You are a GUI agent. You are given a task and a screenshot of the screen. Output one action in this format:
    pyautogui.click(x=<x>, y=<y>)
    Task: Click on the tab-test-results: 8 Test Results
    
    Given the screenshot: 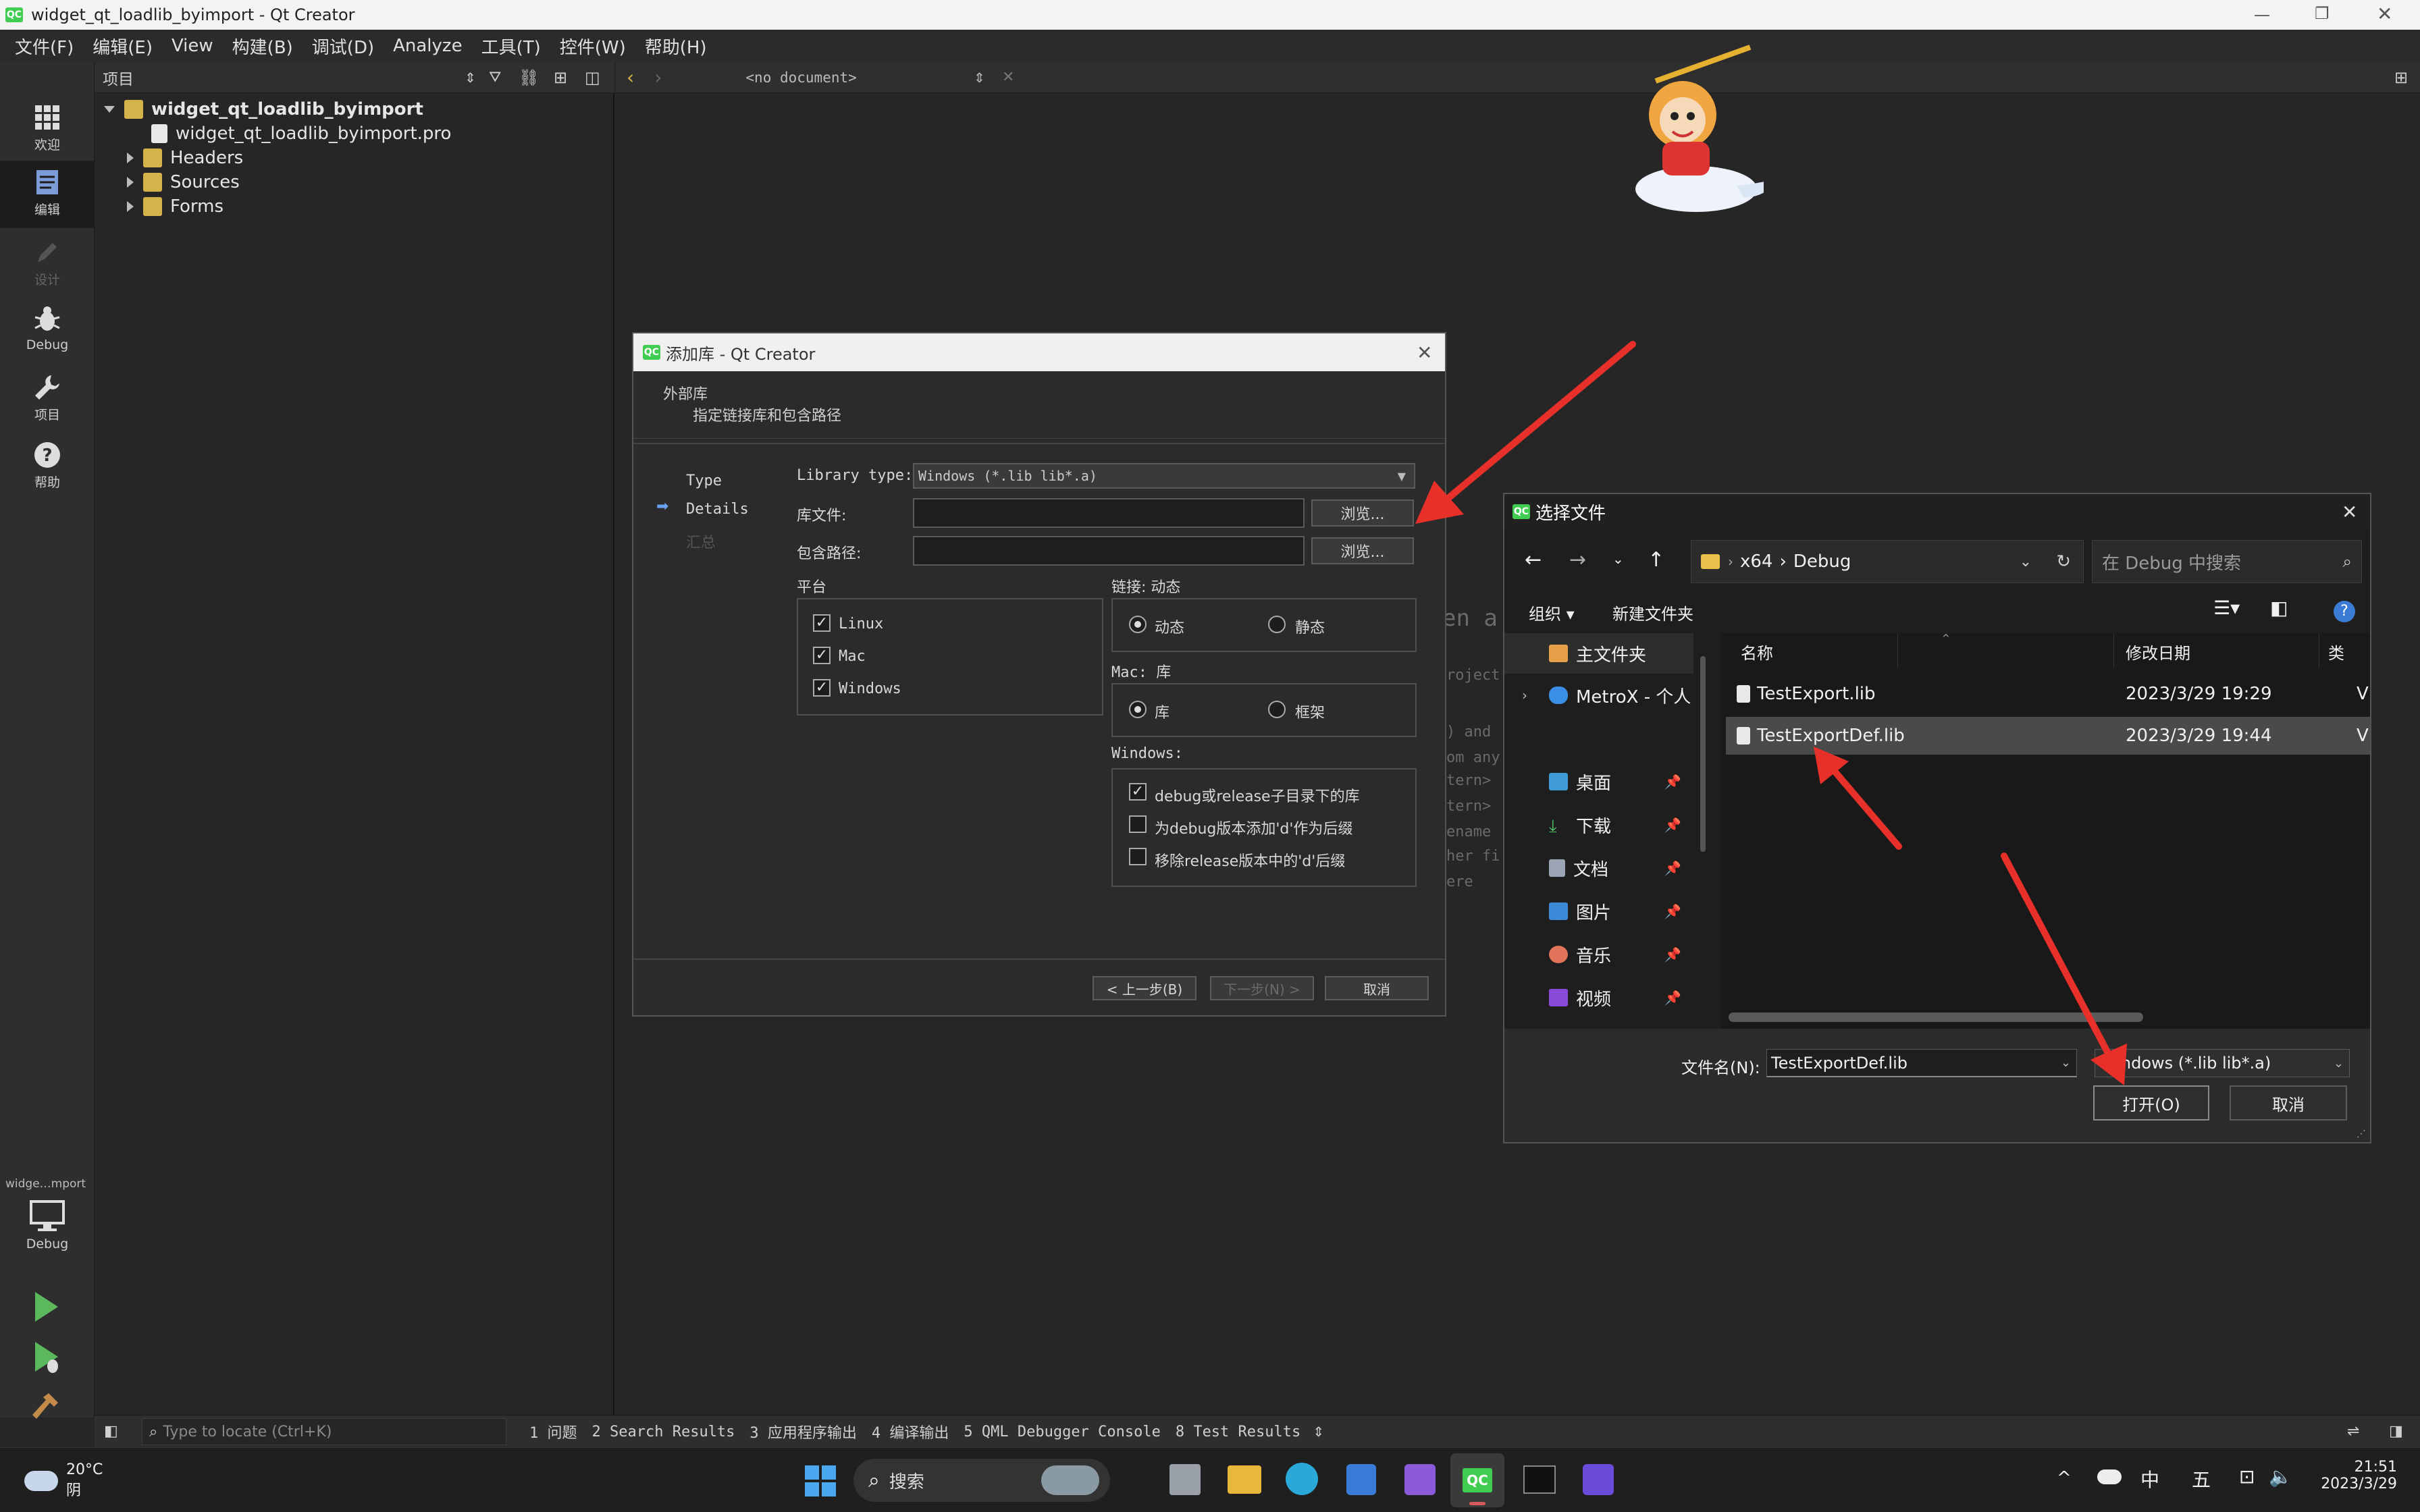 What is the action you would take?
    pyautogui.click(x=1238, y=1432)
    